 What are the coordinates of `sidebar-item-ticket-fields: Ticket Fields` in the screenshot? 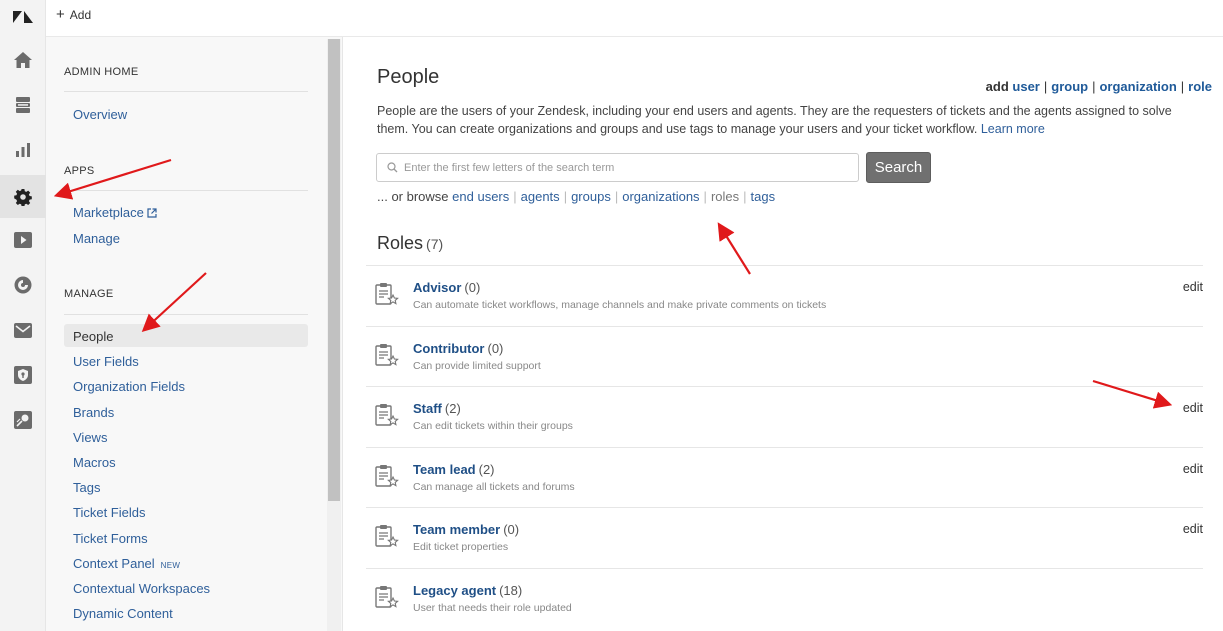 It's located at (109, 512).